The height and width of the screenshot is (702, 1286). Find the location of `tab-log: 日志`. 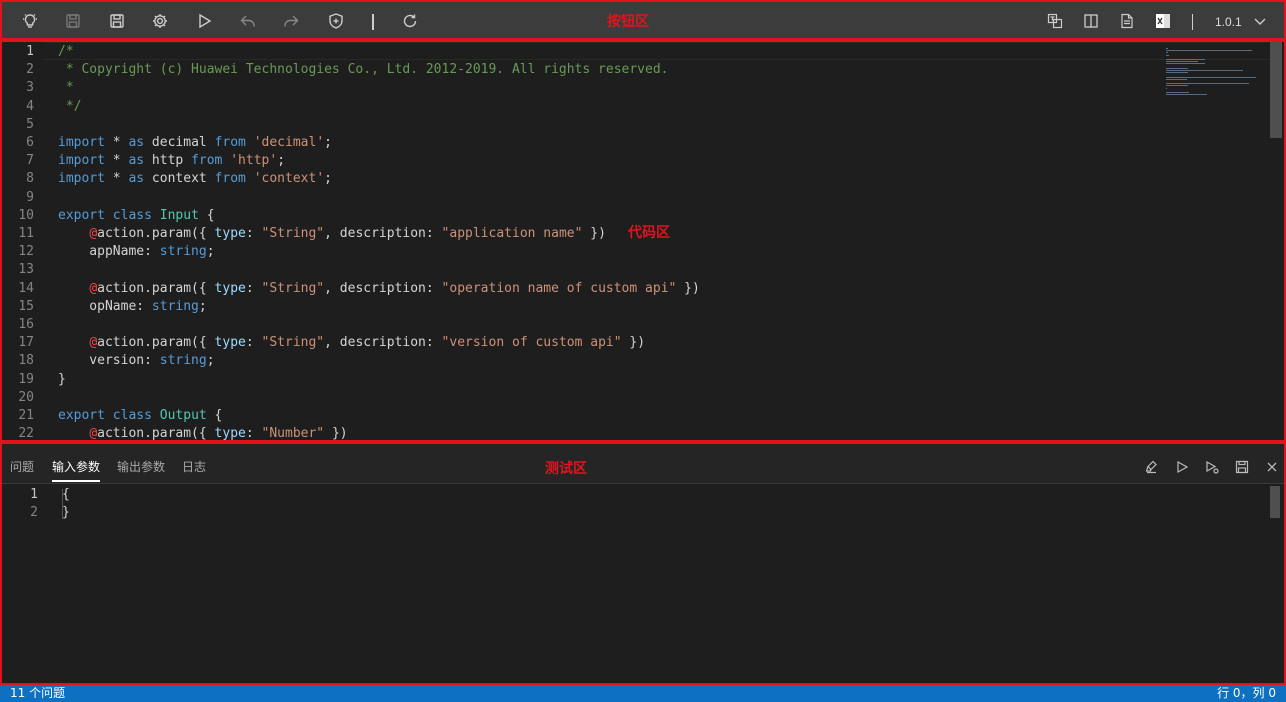

tab-log: 日志 is located at coordinates (194, 466).